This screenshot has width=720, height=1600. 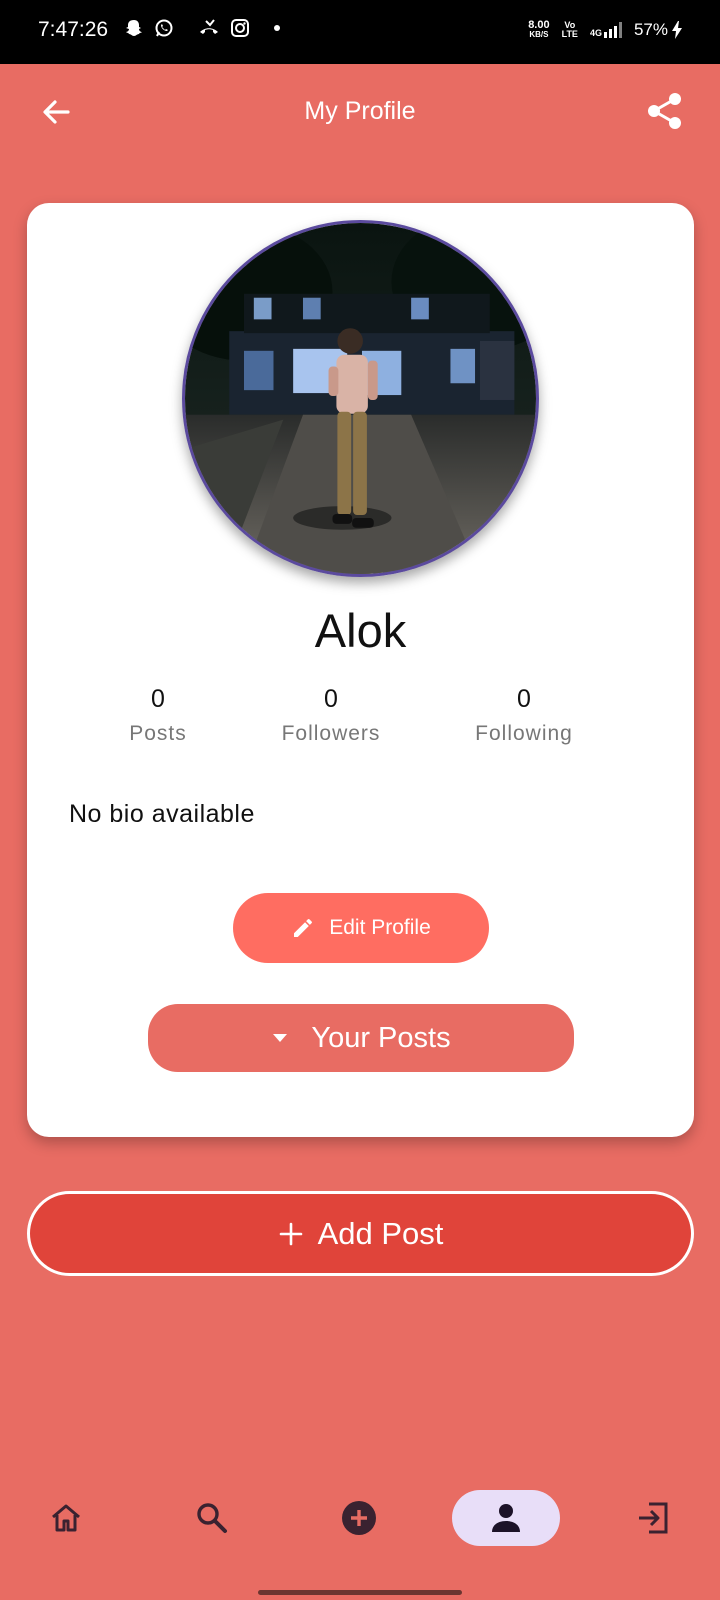 I want to click on app-header: My Profile, so click(x=360, y=112).